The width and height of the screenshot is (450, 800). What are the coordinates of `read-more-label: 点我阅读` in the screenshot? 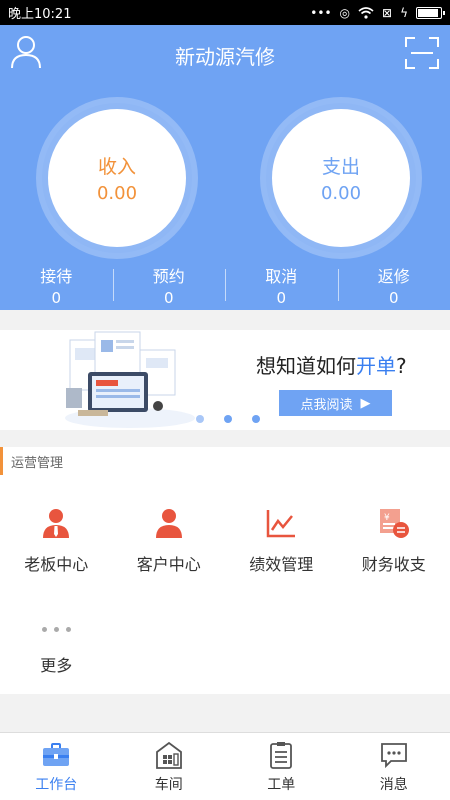 It's located at (326, 405).